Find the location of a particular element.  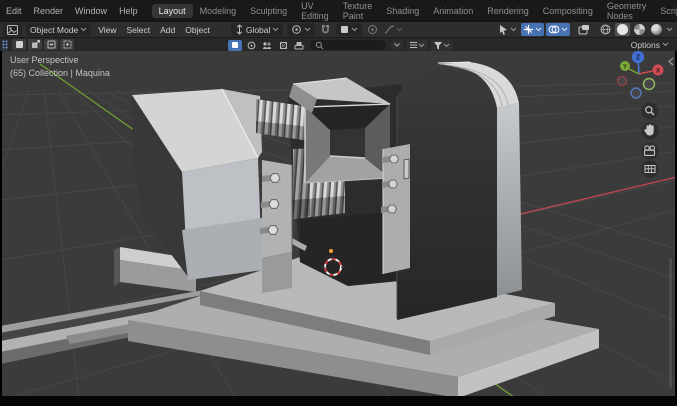

select-set-icon is located at coordinates (19, 44).